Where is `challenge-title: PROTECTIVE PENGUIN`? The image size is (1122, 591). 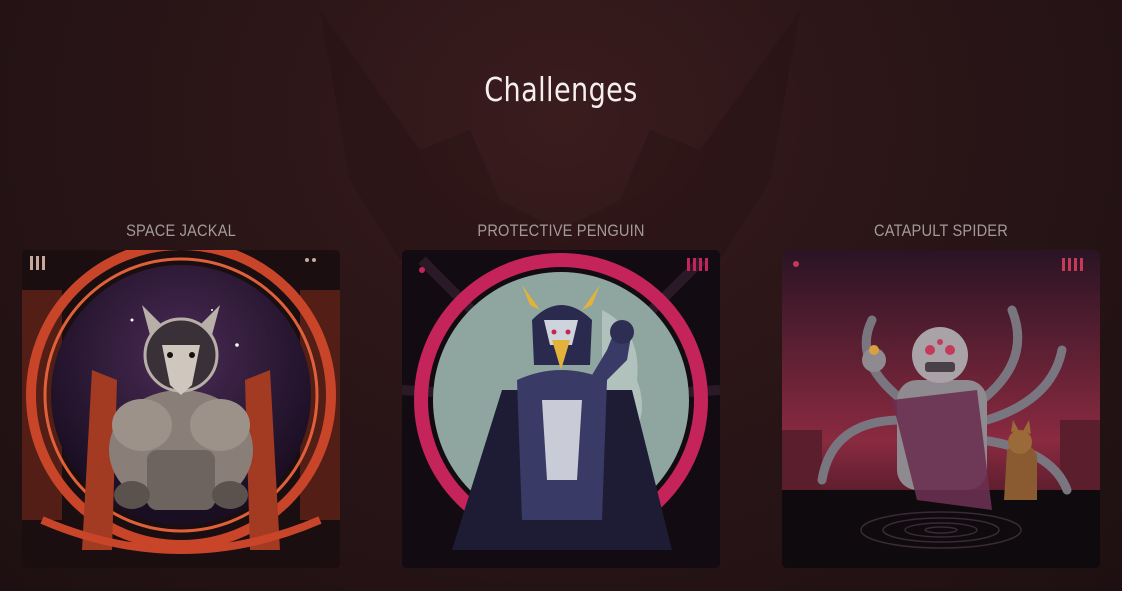
challenge-title: PROTECTIVE PENGUIN is located at coordinates (560, 231).